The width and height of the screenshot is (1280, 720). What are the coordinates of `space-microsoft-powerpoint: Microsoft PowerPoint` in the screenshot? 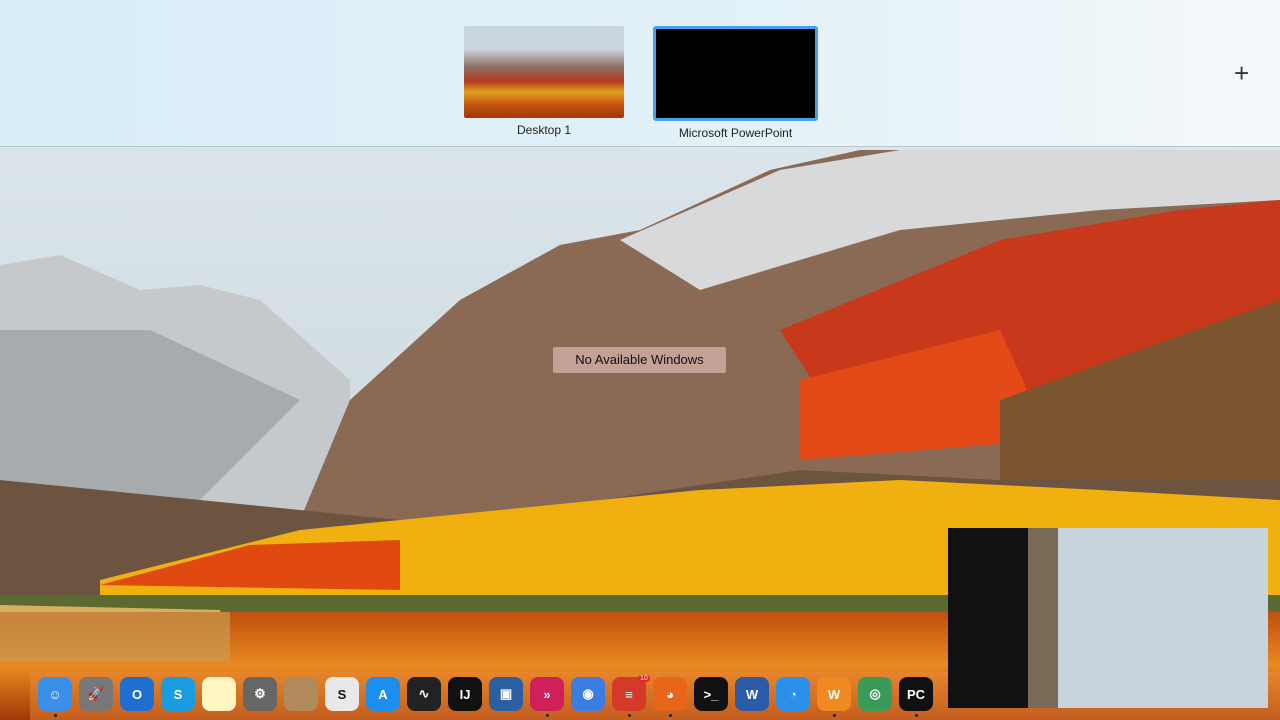 It's located at (735, 83).